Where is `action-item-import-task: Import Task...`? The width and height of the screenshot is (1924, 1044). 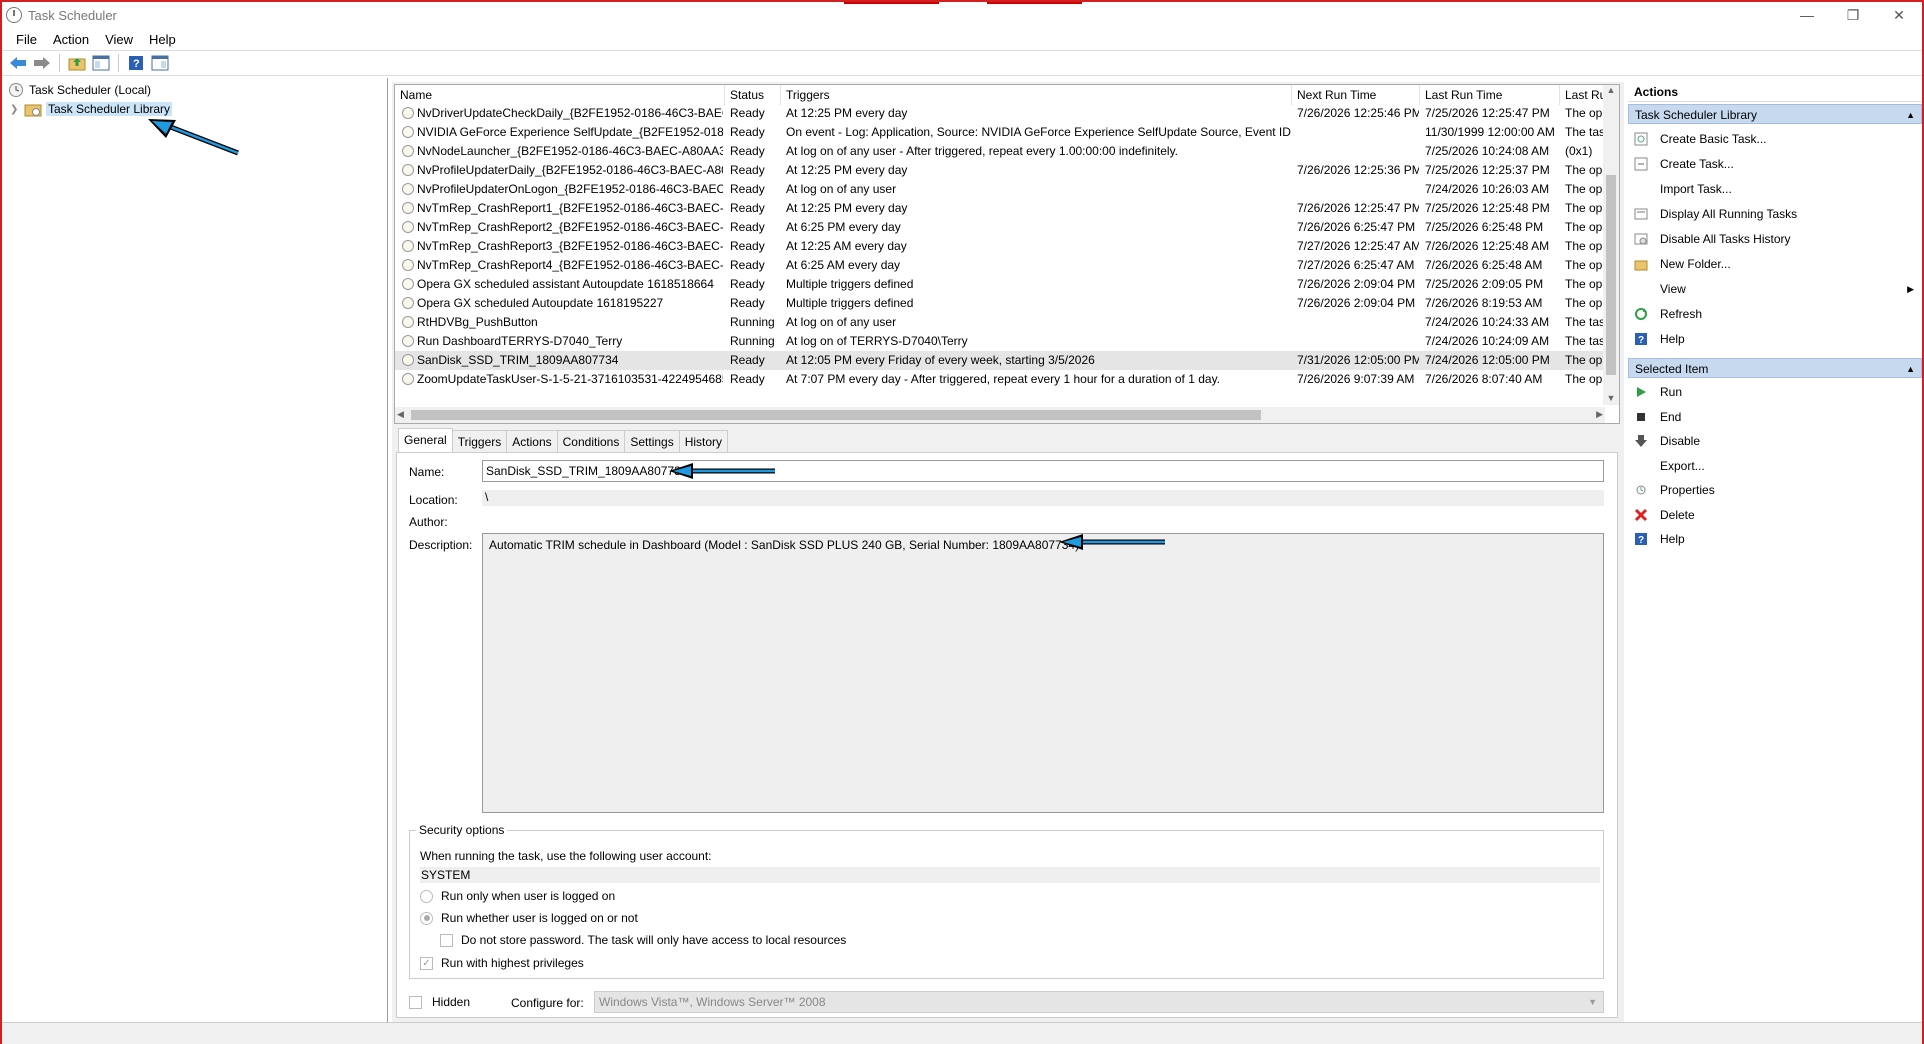
action-item-import-task: Import Task... is located at coordinates (1775, 189).